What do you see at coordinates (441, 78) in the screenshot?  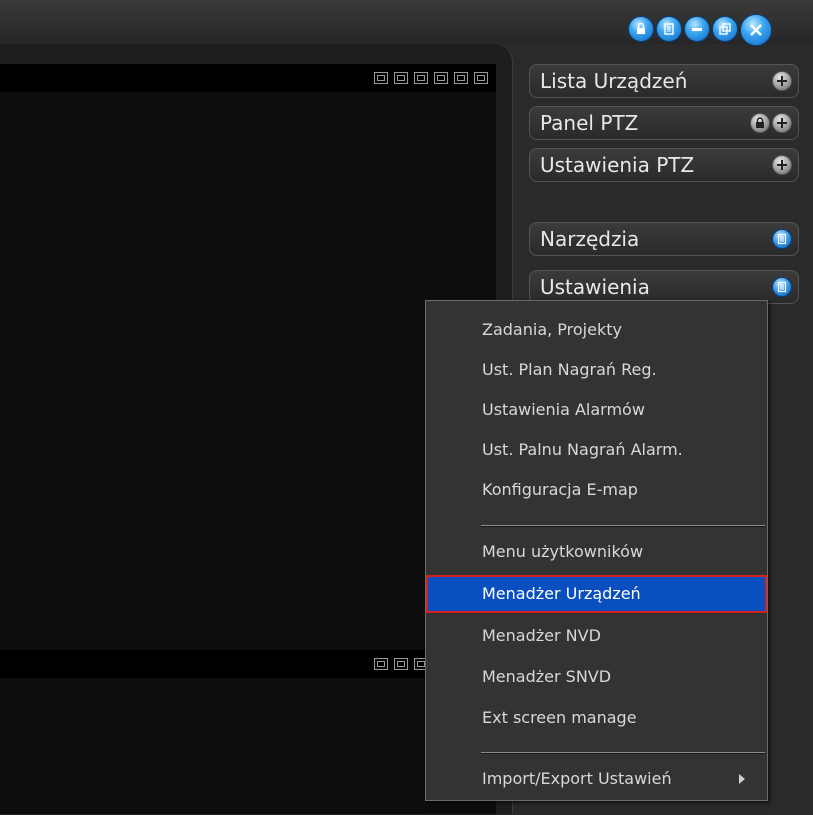 I see `talk-icon` at bounding box center [441, 78].